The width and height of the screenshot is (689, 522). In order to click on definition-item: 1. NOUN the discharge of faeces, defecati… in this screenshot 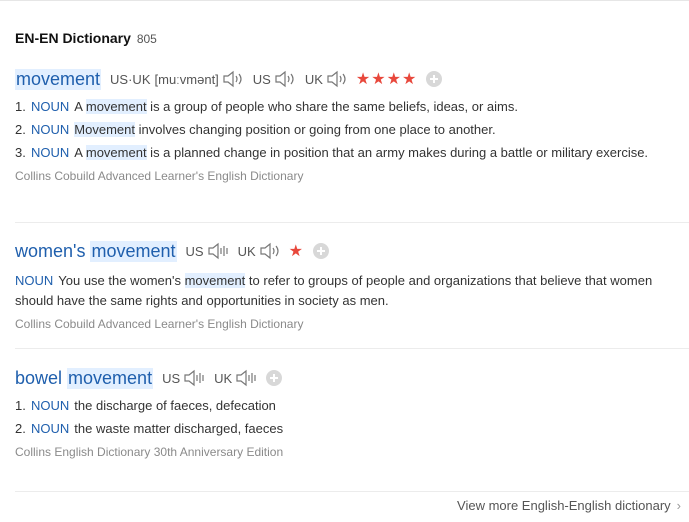, I will do `click(352, 406)`.